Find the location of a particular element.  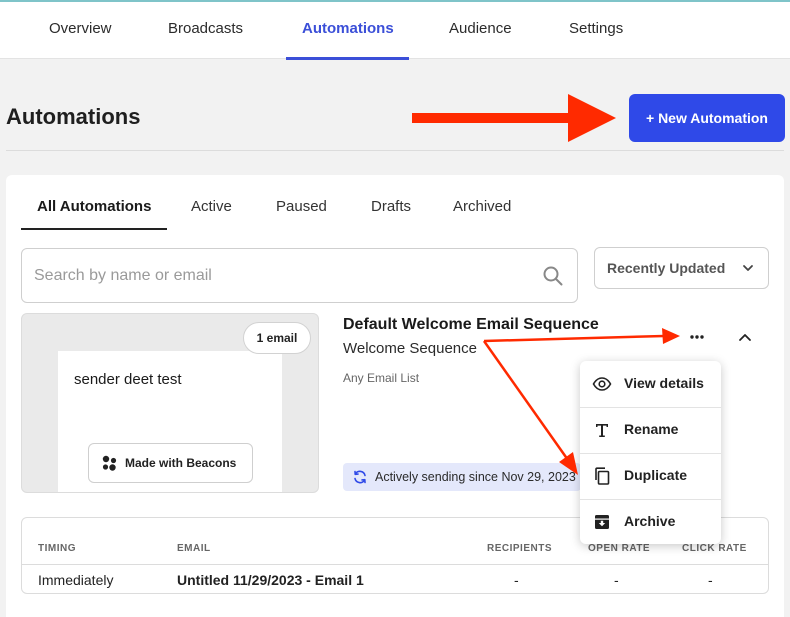

chevron-up-icon is located at coordinates (745, 337).